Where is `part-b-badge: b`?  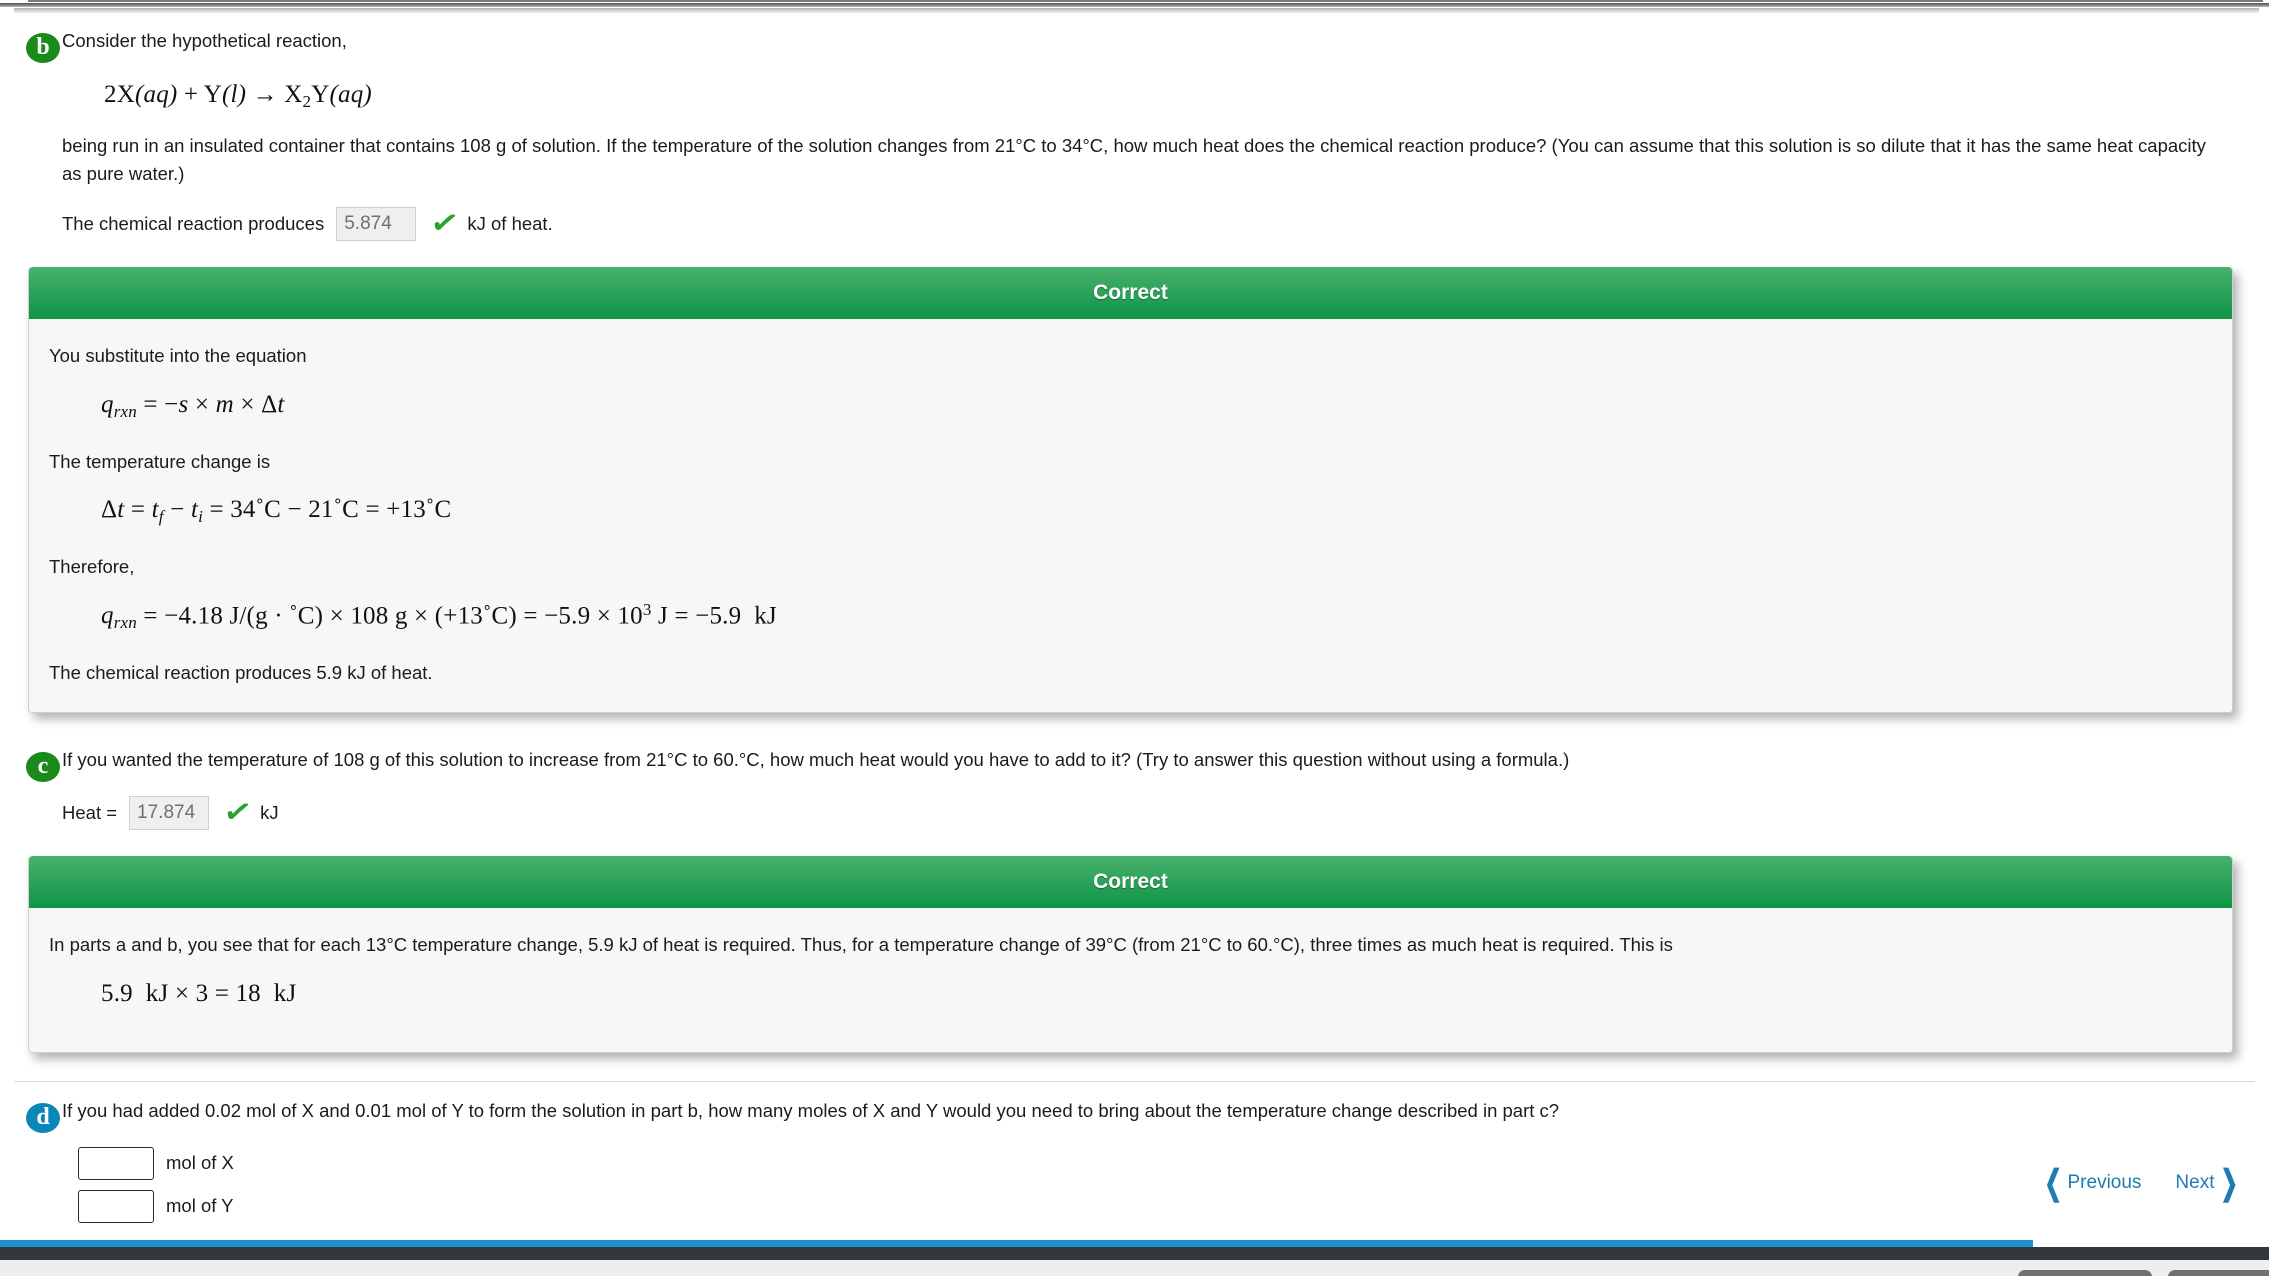 part-b-badge: b is located at coordinates (43, 48).